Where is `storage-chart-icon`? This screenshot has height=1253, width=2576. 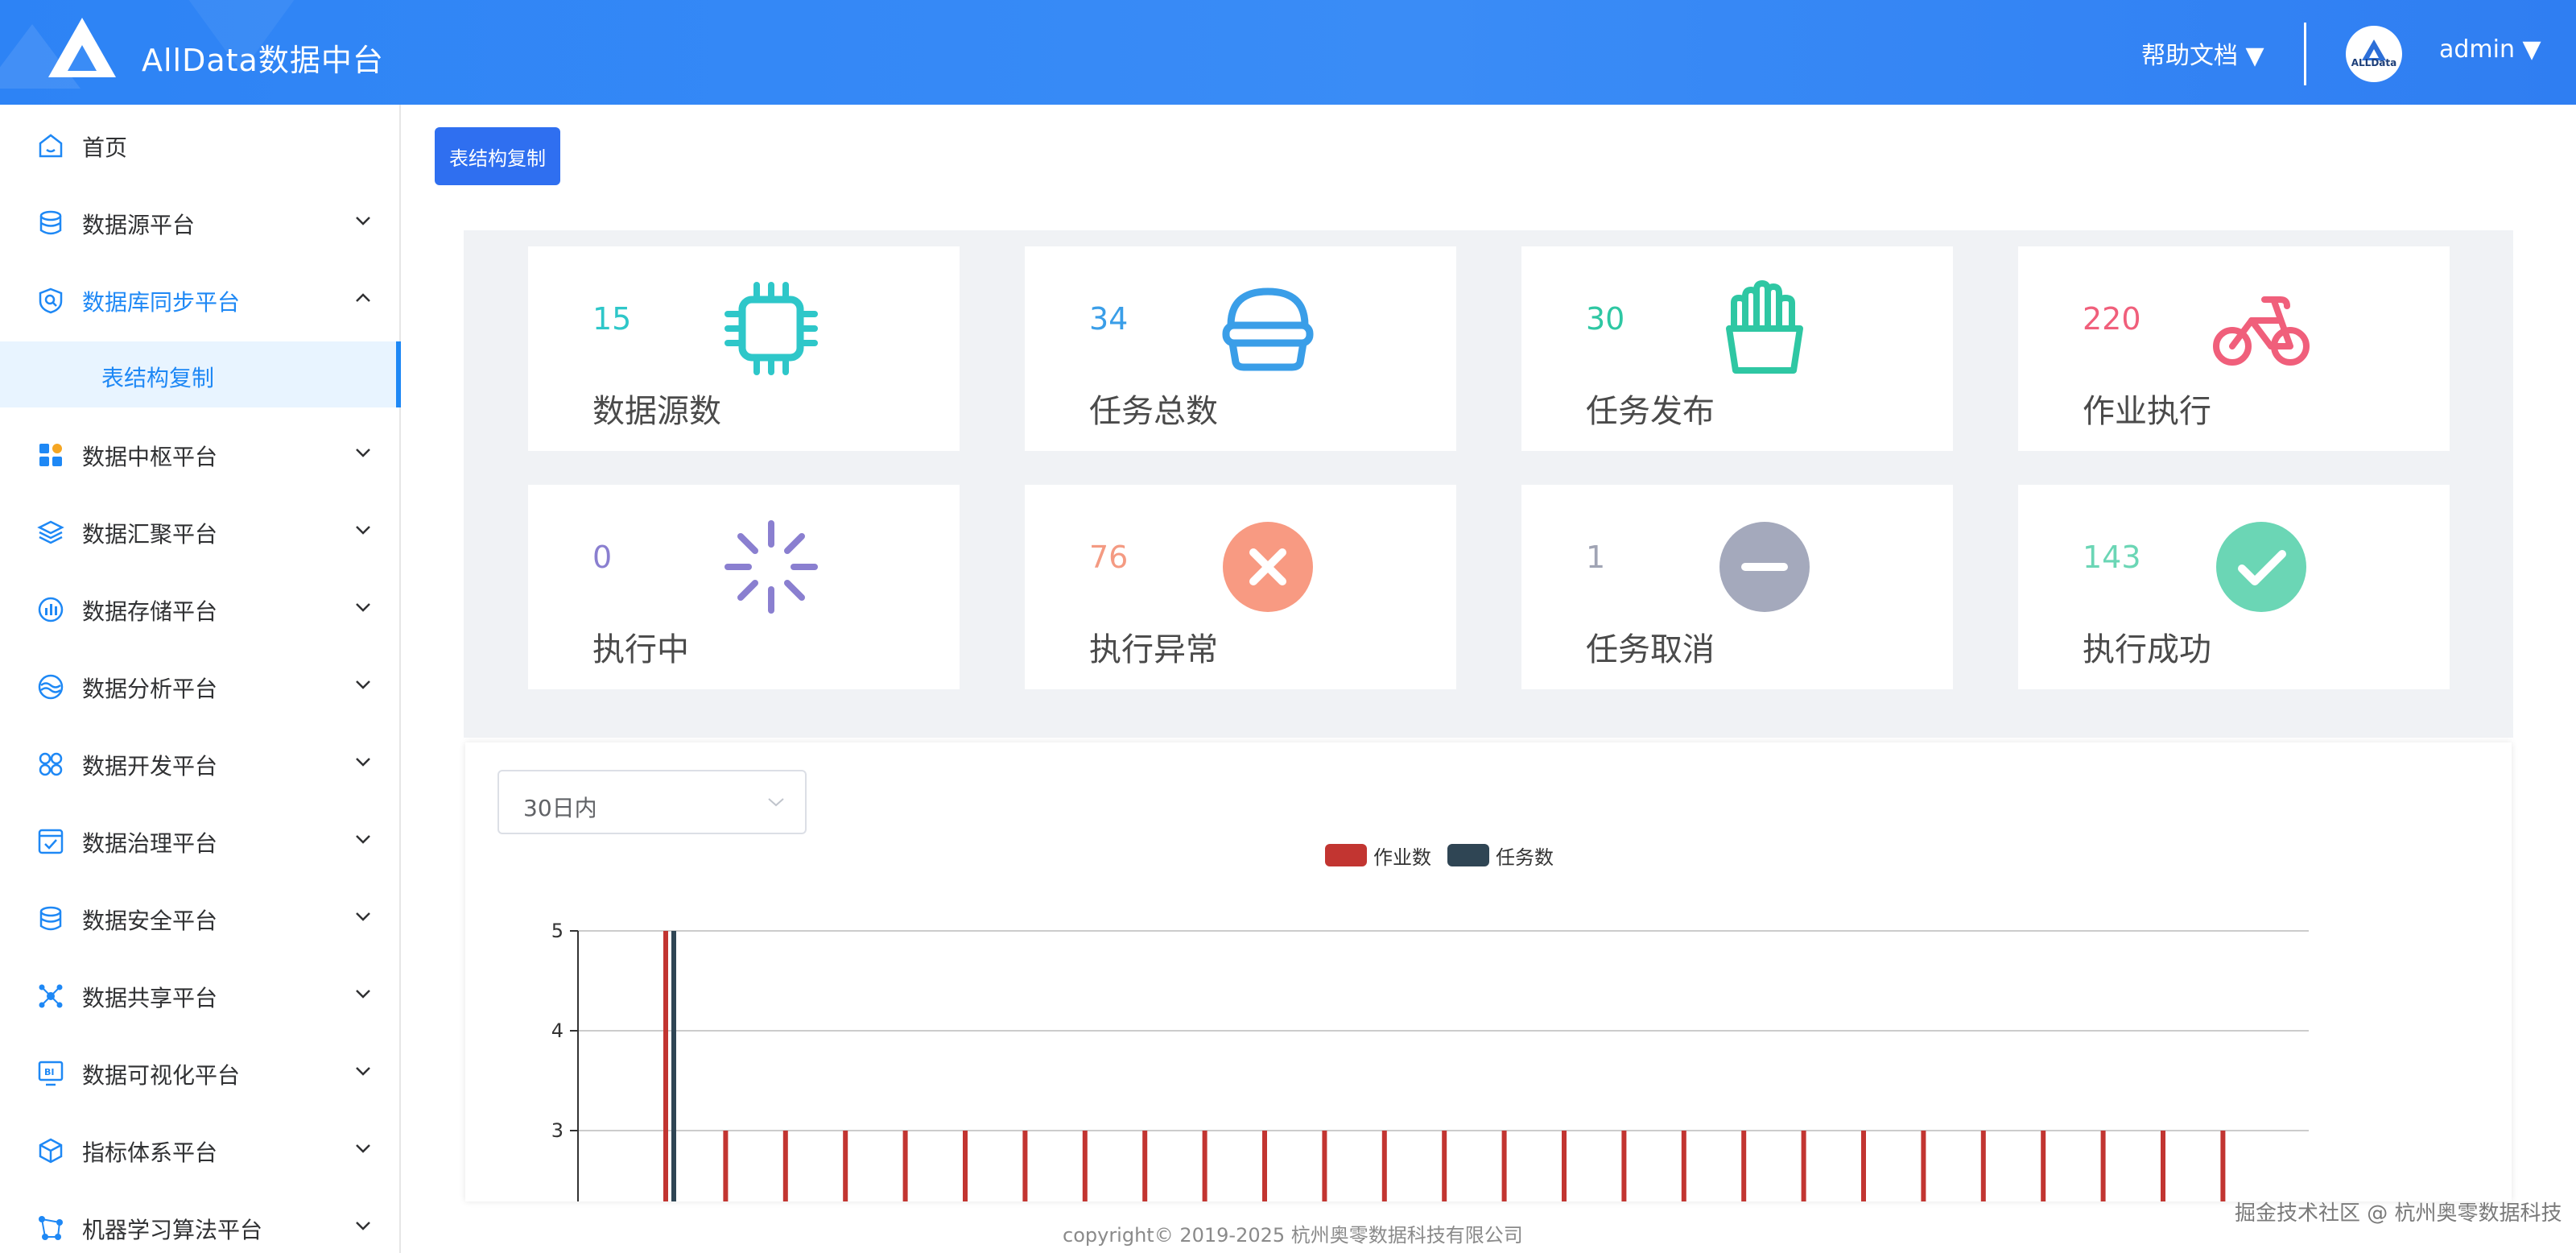 storage-chart-icon is located at coordinates (51, 609).